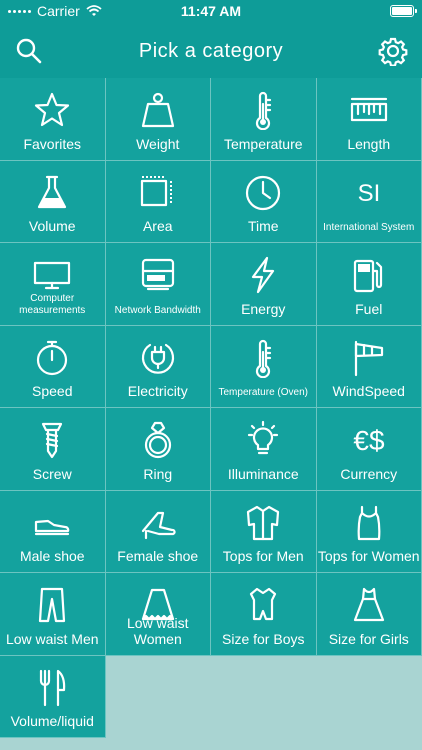 This screenshot has height=750, width=422. I want to click on heel-shoe-icon, so click(158, 523).